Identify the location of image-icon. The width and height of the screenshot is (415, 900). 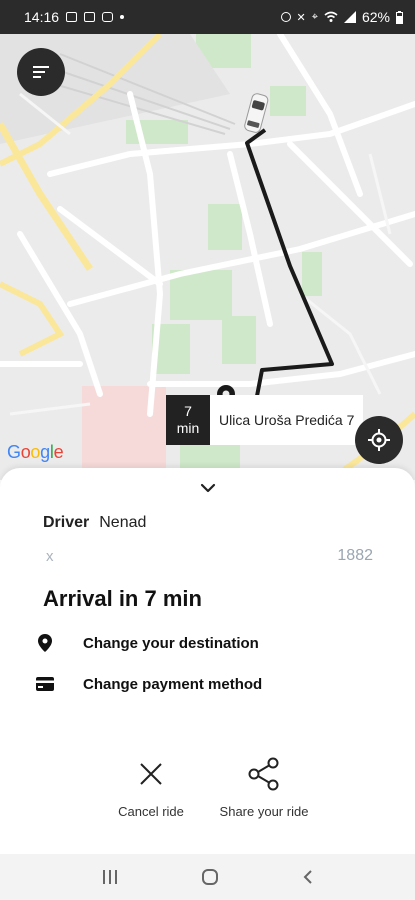
(72, 17).